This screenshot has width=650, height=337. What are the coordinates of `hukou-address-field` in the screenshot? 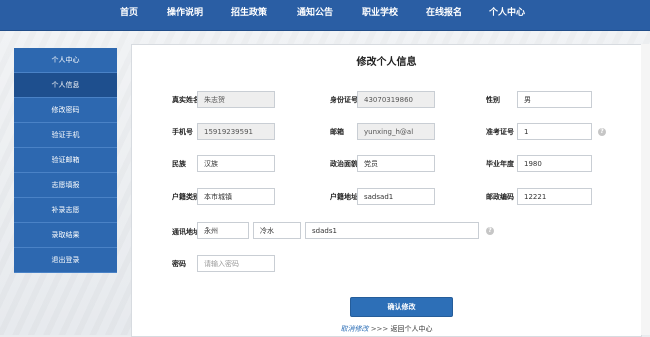 It's located at (396, 196).